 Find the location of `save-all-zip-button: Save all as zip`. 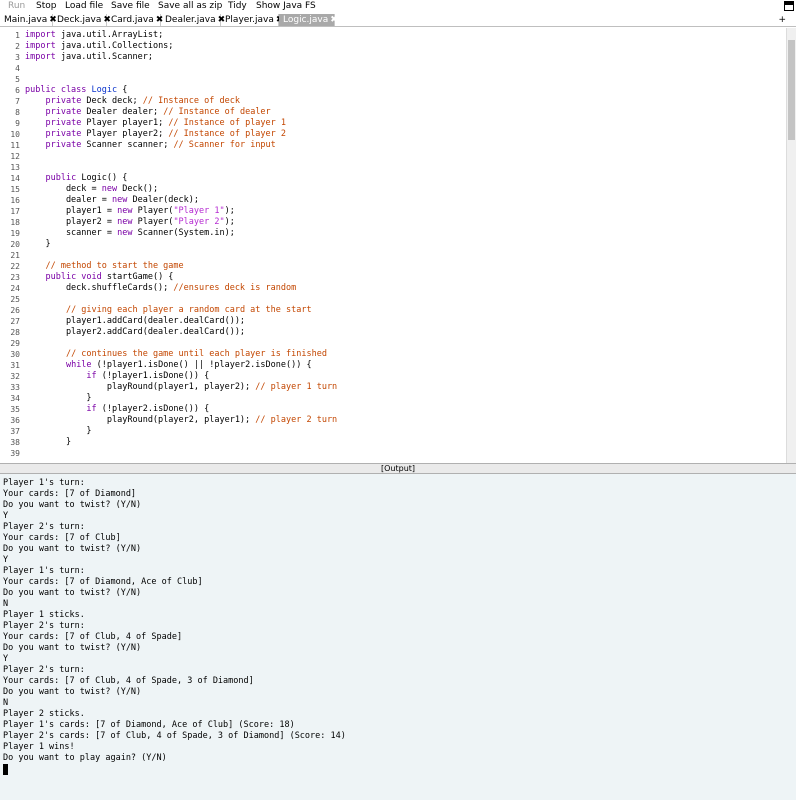

save-all-zip-button: Save all as zip is located at coordinates (190, 6).